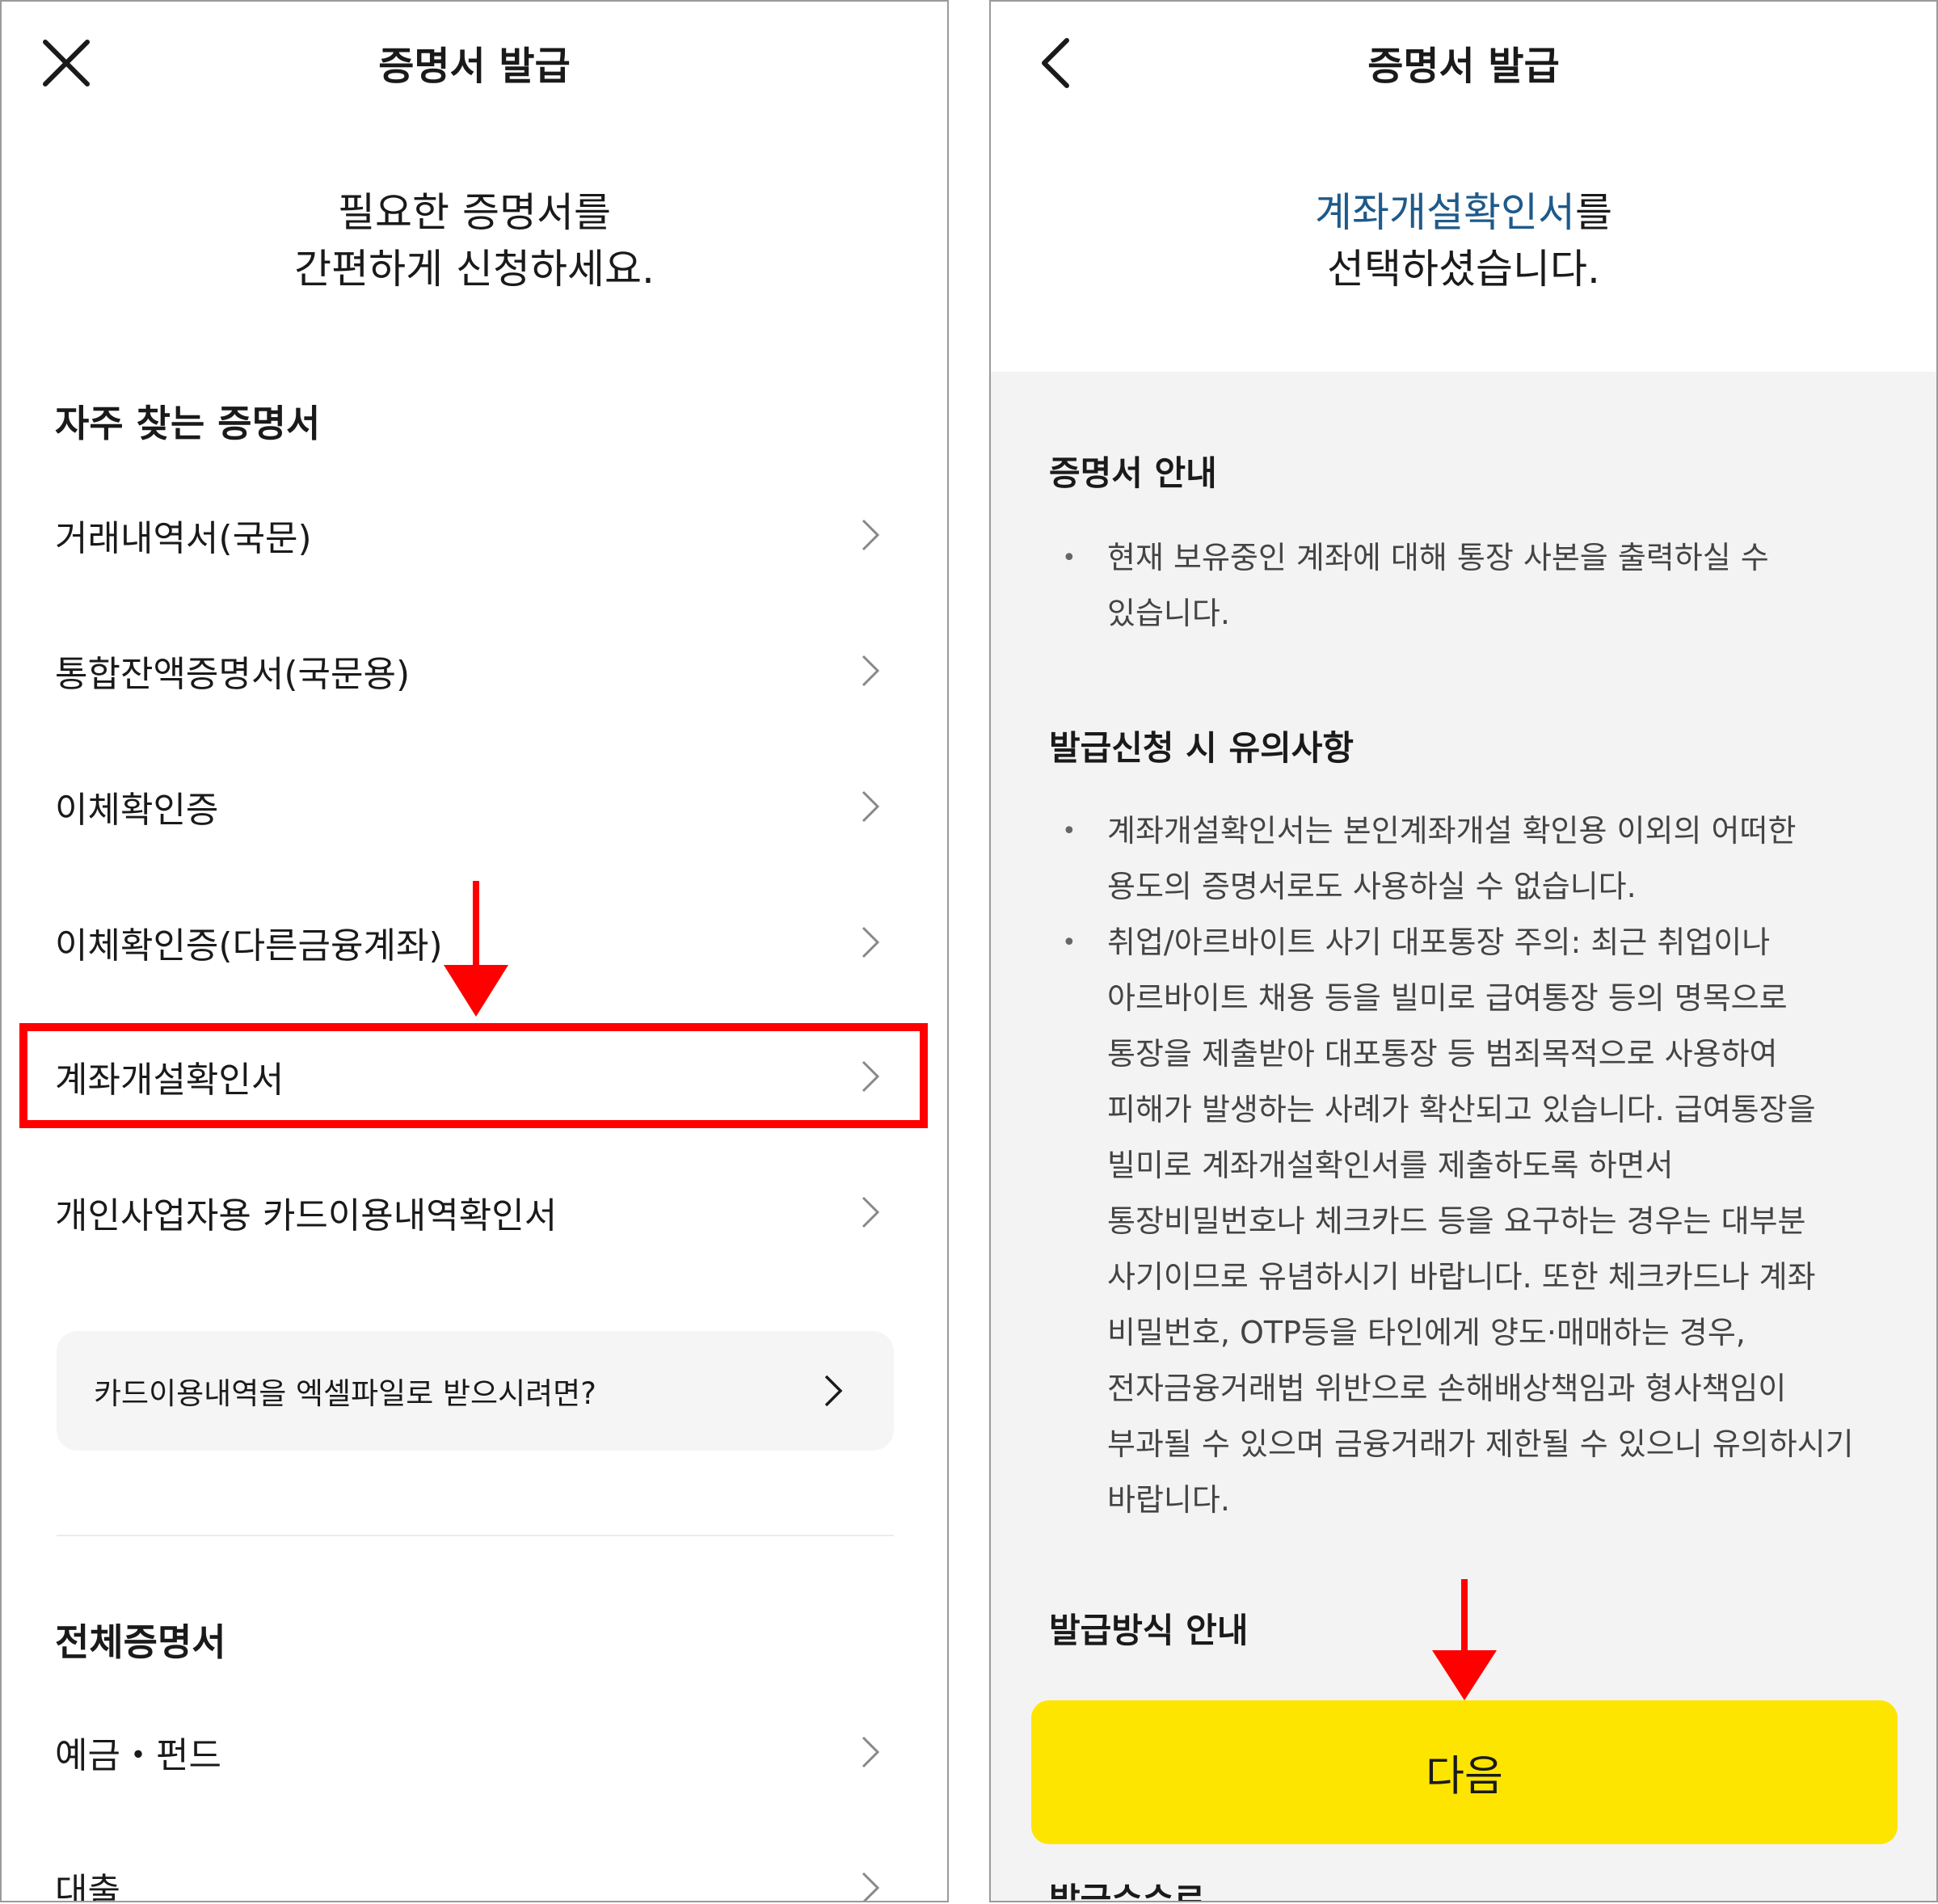 The width and height of the screenshot is (1938, 1904). Describe the element at coordinates (1439, 942) in the screenshot. I see `bullet-line: 취업/아르바이트 사기 대포통장 주의: 최근 취업이나` at that location.